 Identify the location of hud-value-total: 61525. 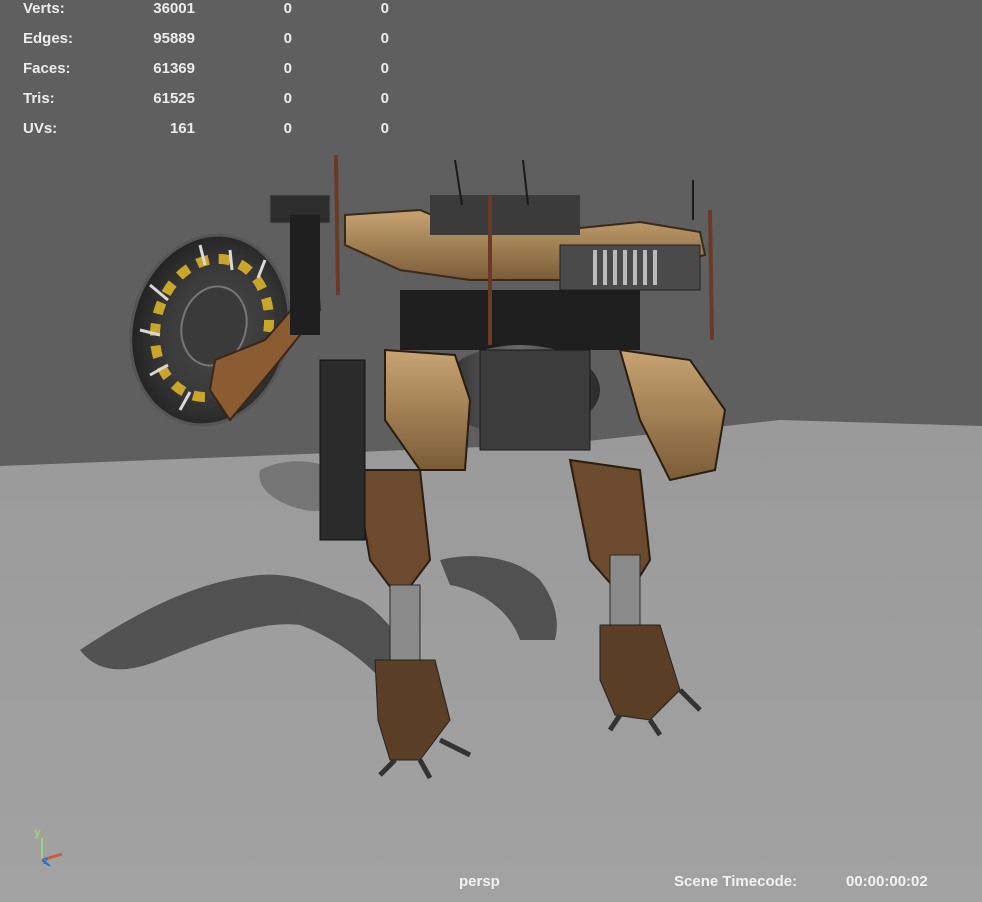
(174, 98).